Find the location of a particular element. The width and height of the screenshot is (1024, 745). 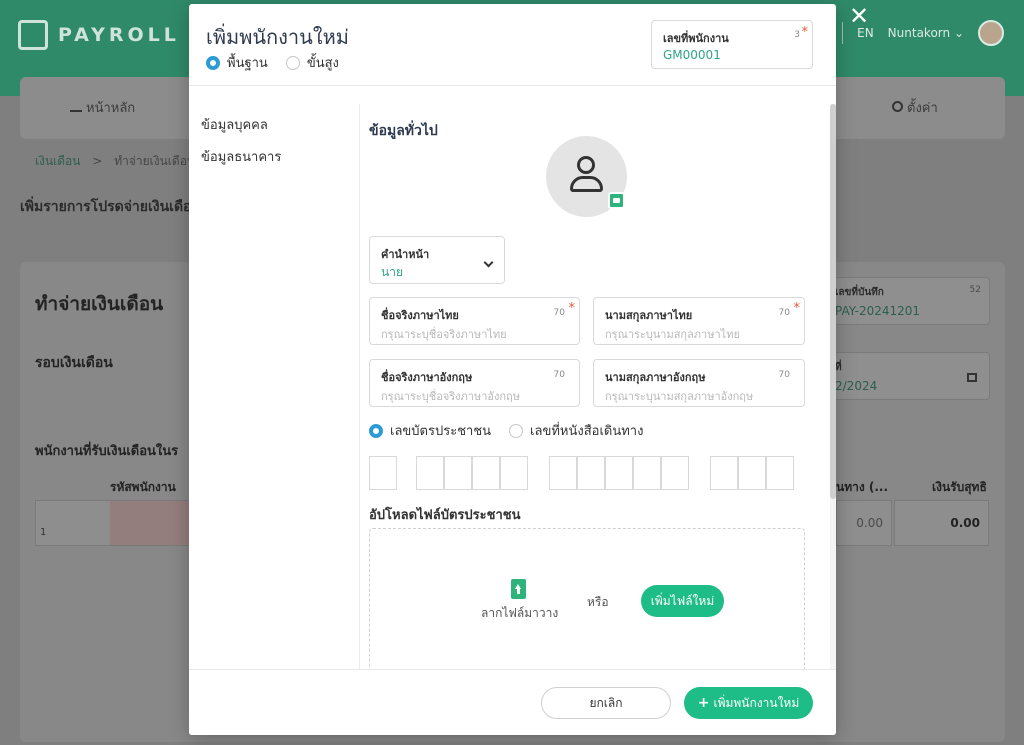

close-icon: ✕ is located at coordinates (859, 16).